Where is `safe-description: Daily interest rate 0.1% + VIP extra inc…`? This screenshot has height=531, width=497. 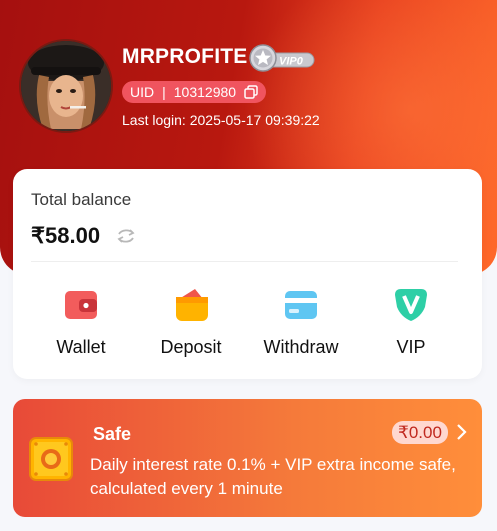
safe-description: Daily interest rate 0.1% + VIP extra inc… is located at coordinates (273, 476).